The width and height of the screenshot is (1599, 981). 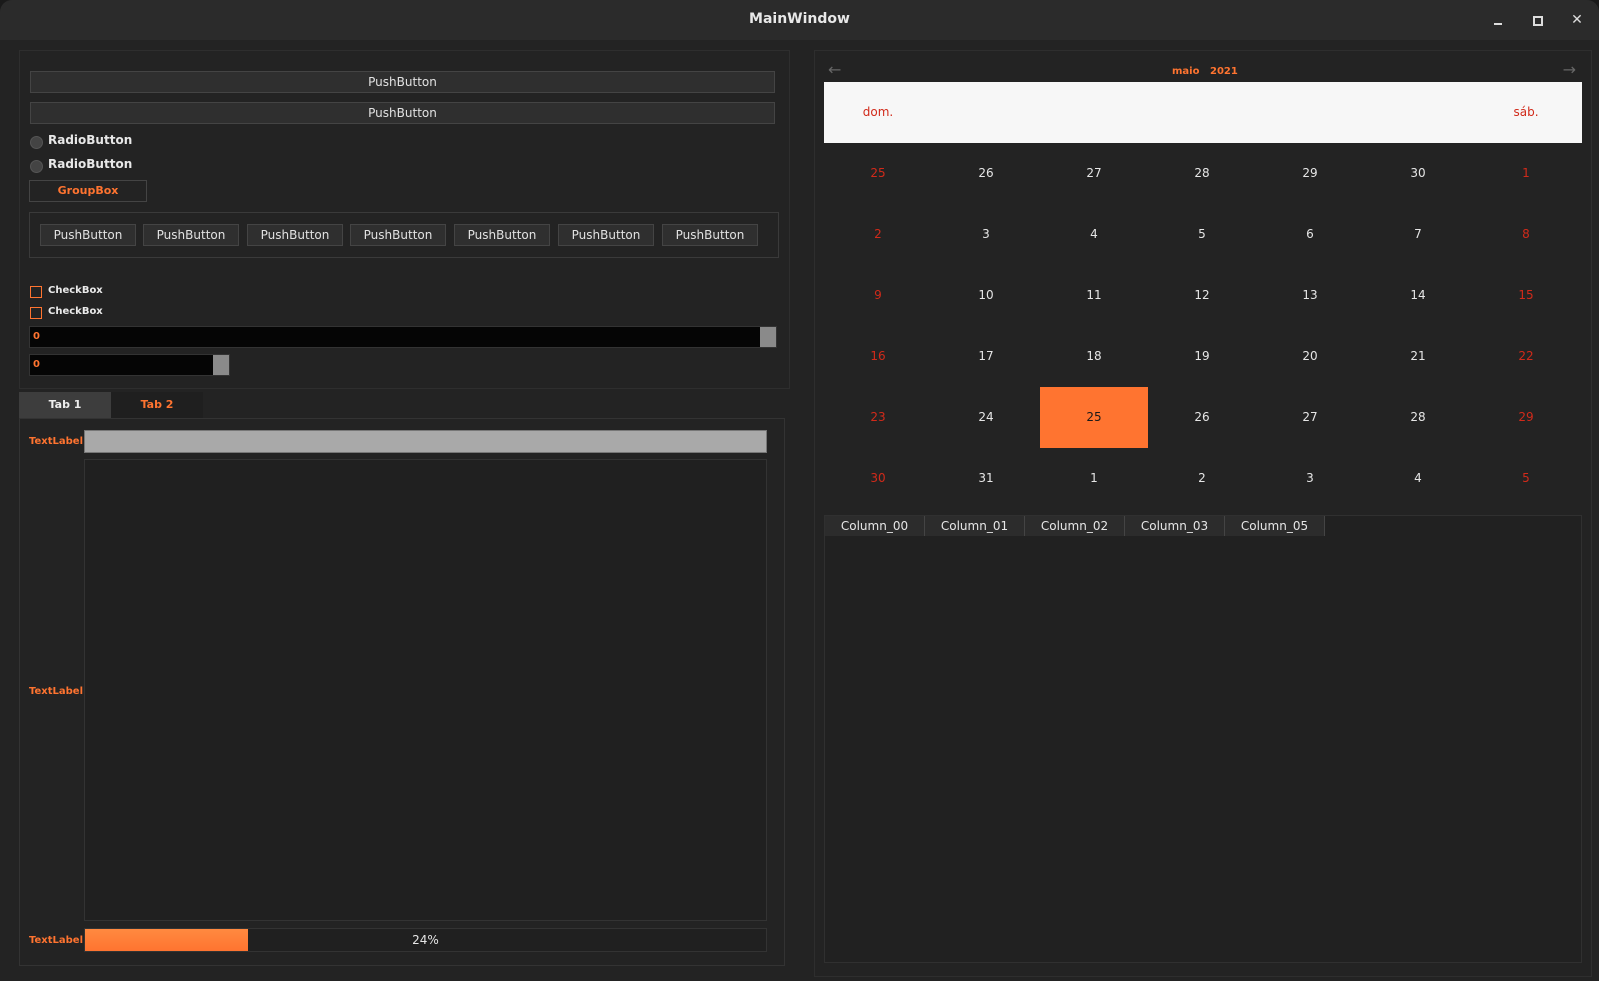 What do you see at coordinates (221, 365) in the screenshot?
I see `spin-handle` at bounding box center [221, 365].